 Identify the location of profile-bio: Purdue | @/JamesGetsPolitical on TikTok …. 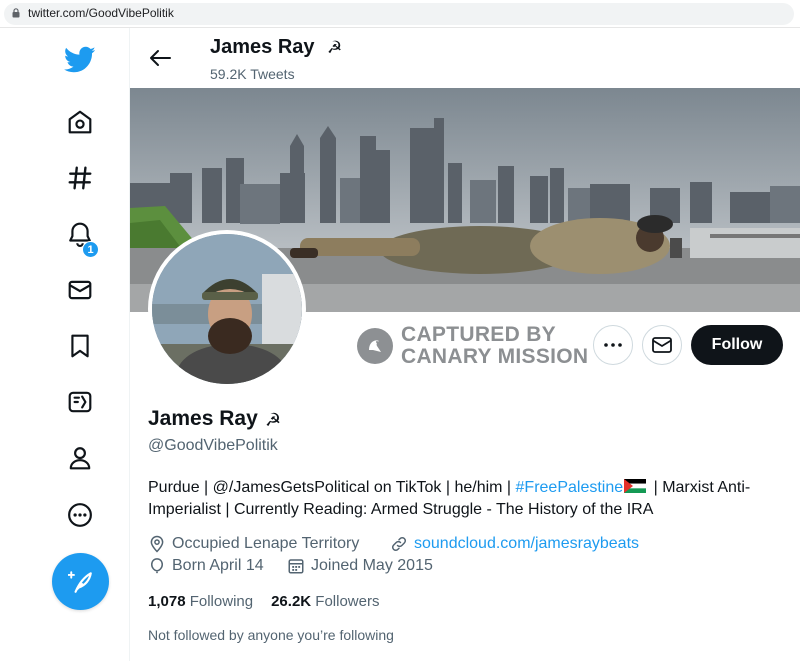
(458, 499).